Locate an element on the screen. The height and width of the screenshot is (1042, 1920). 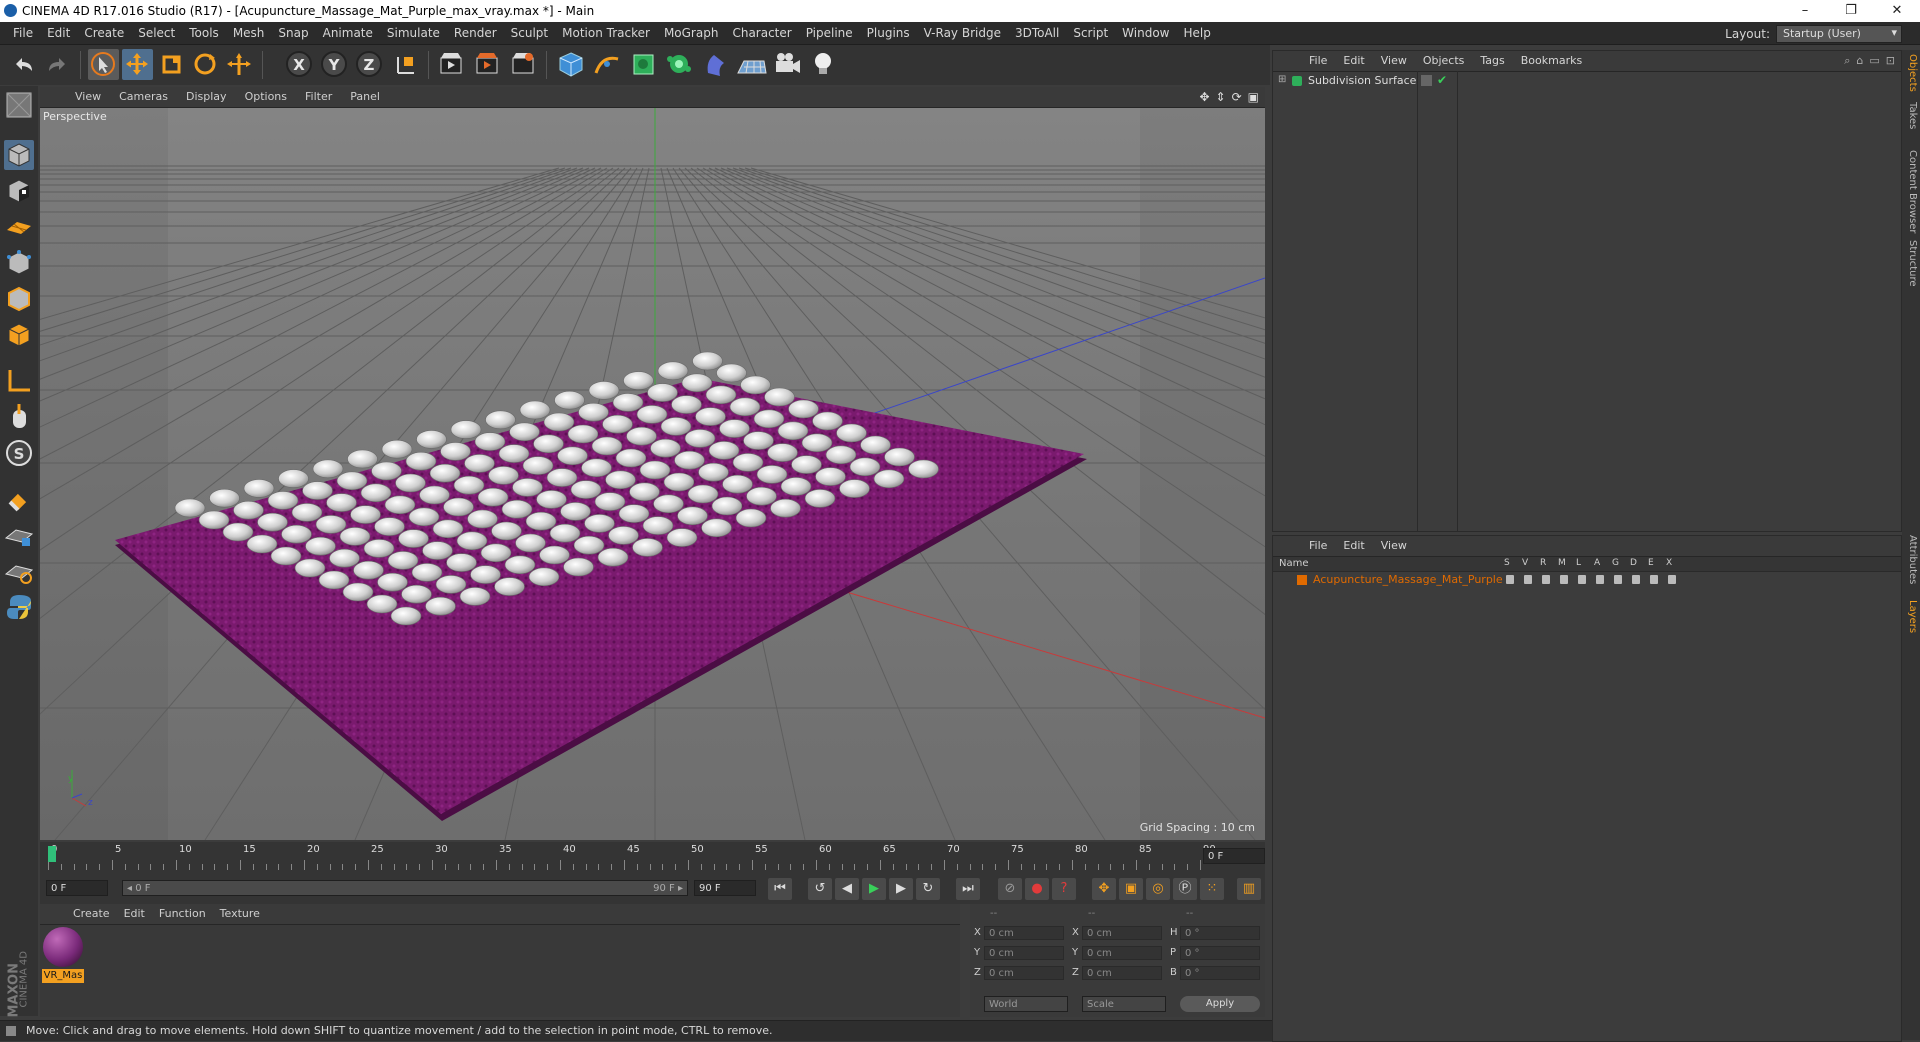
menu-script: Script is located at coordinates (1090, 33).